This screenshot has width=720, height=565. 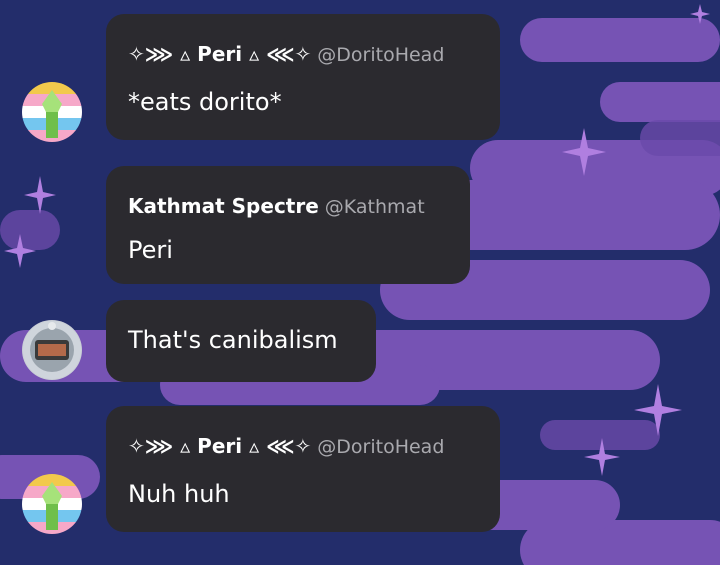 What do you see at coordinates (288, 225) in the screenshot?
I see `message-bubble: Kathmat Spectre @Kathmat Peri` at bounding box center [288, 225].